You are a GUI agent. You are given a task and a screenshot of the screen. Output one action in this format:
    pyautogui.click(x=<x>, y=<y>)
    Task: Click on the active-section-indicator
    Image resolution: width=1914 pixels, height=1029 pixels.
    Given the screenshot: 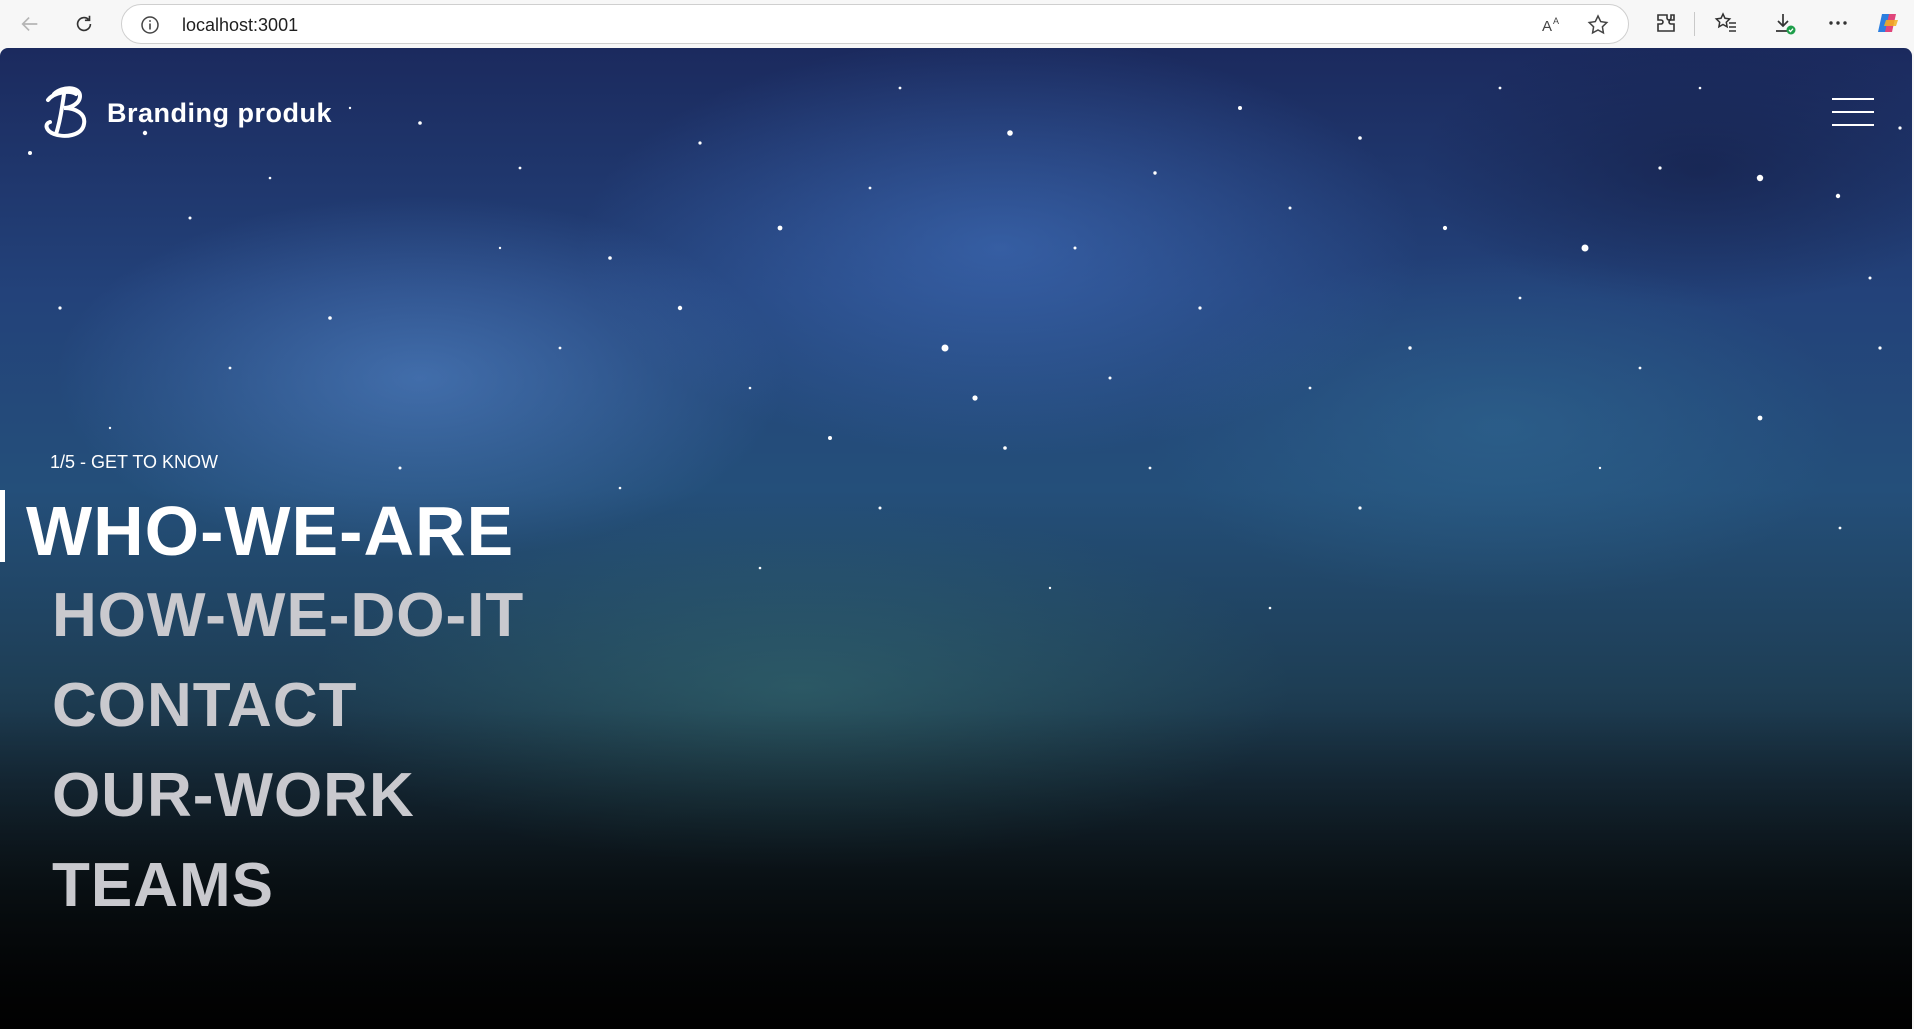 What is the action you would take?
    pyautogui.click(x=2, y=526)
    